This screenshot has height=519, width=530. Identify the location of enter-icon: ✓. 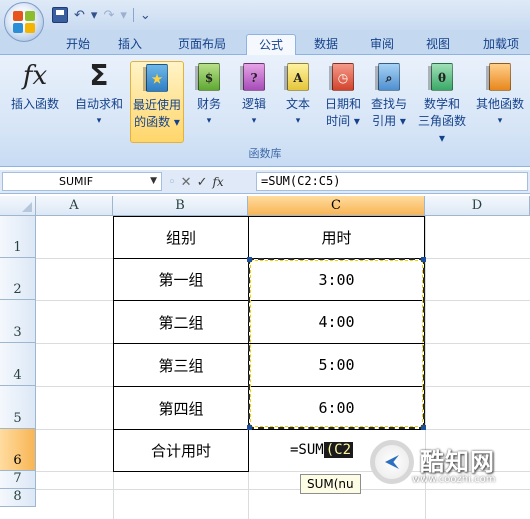
(202, 182).